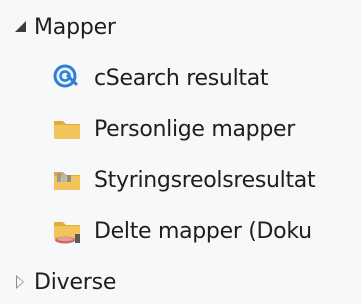 The height and width of the screenshot is (304, 361). What do you see at coordinates (203, 231) in the screenshot?
I see `tree-item-label: Delte mapper (Doku` at bounding box center [203, 231].